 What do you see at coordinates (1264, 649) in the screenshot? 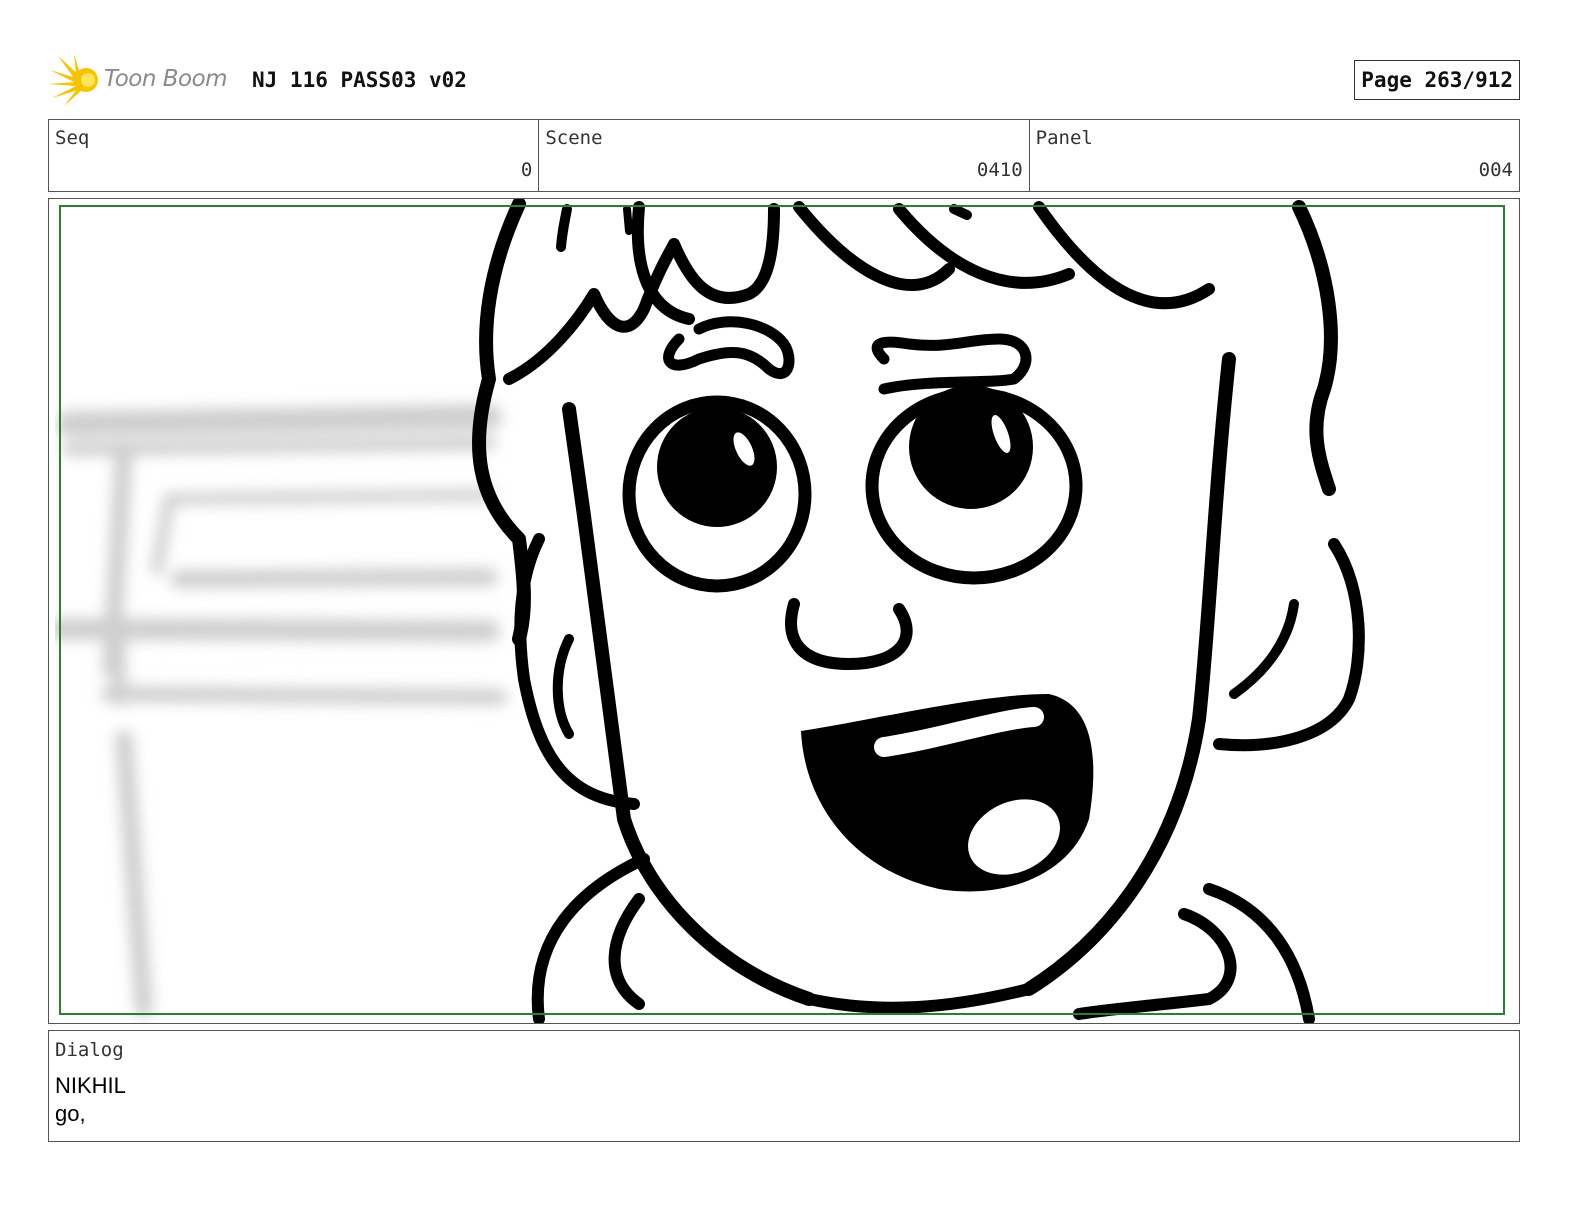
I see `right-ear-inner` at bounding box center [1264, 649].